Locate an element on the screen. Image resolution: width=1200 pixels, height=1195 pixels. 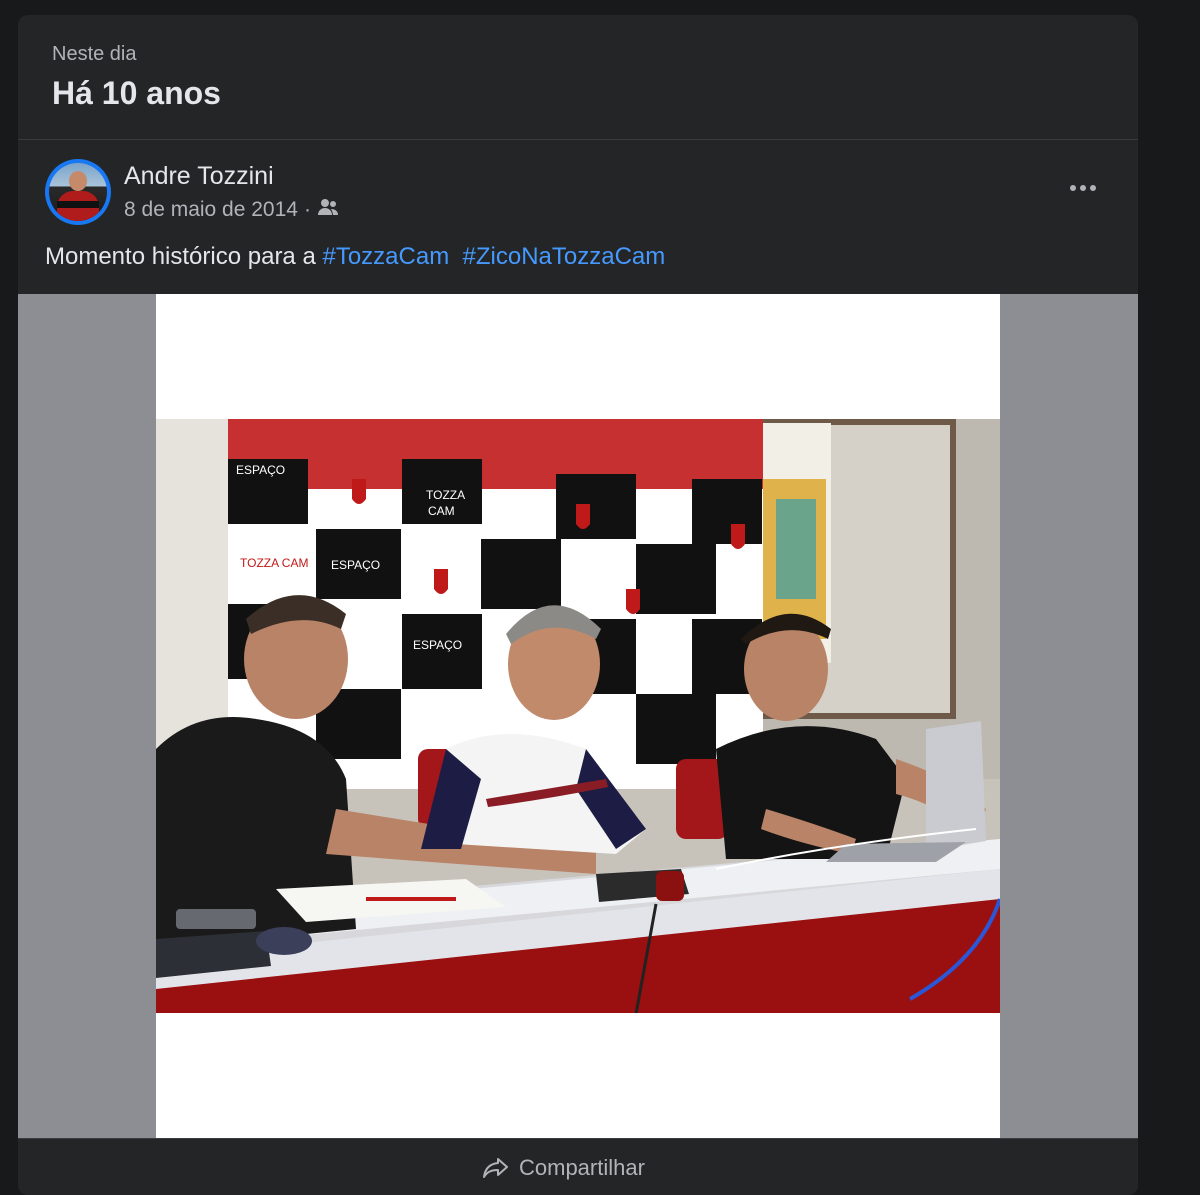
backdrop-label: CAM is located at coordinates (441, 511).